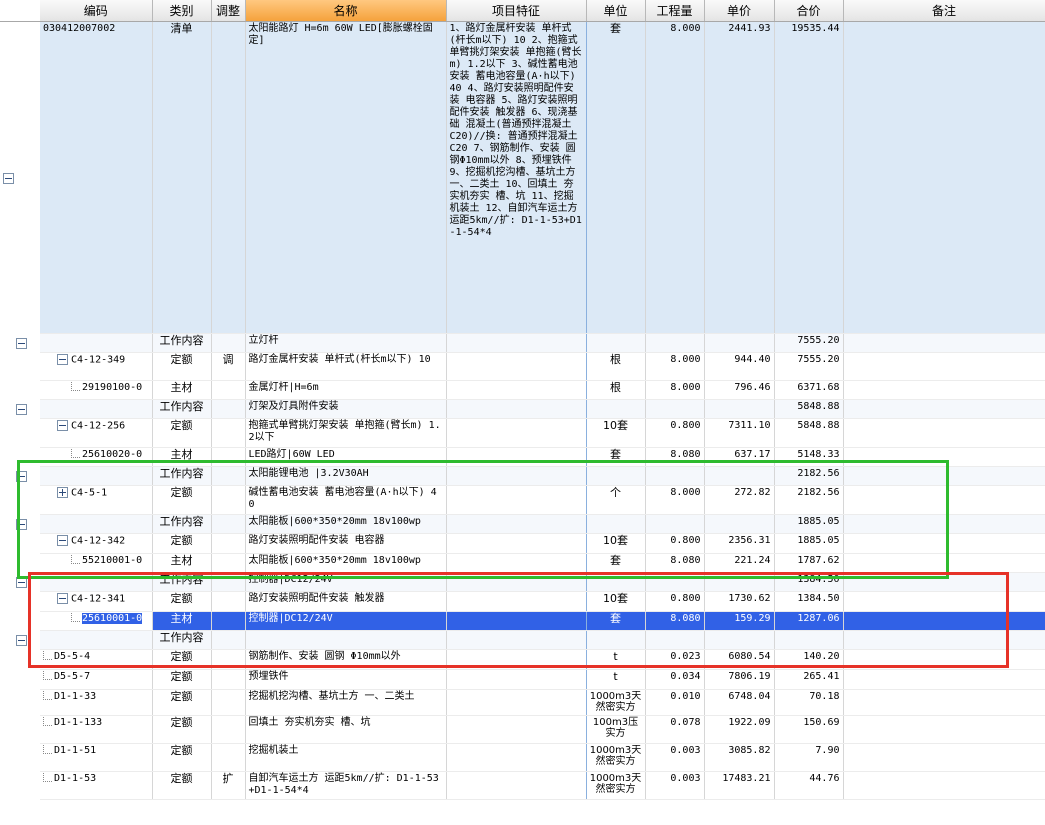  What do you see at coordinates (522, 390) in the screenshot?
I see `table-row: 29190100-0 主材 金属灯杆|H=6m 根 8.000 796.46 6371.68` at bounding box center [522, 390].